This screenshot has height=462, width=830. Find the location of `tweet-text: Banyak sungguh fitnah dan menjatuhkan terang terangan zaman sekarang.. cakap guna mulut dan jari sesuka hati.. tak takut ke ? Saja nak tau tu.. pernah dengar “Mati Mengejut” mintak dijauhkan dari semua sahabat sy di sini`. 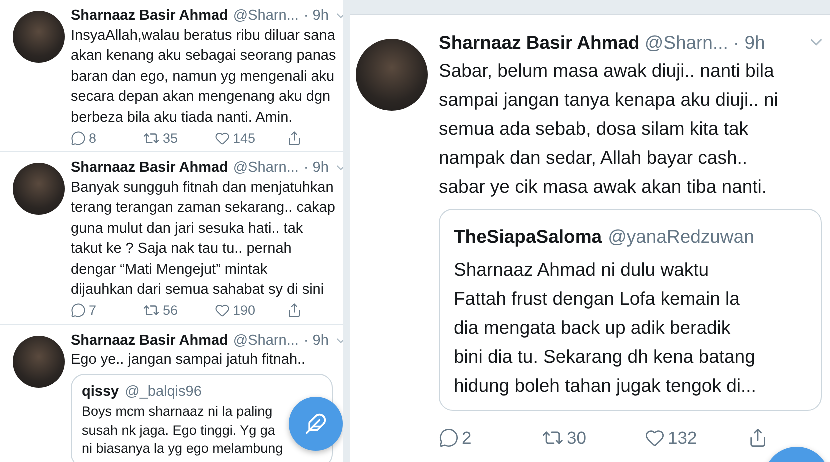

tweet-text: Banyak sungguh fitnah dan menjatuhkan terang terangan zaman sekarang.. cakap guna mulut dan jari sesuka hati.. tak takut ke ? Saja nak tau tu.. pernah dengar “Mati Mengejut” mintak dijauhkan dari semua sahabat sy di sini is located at coordinates (203, 239).